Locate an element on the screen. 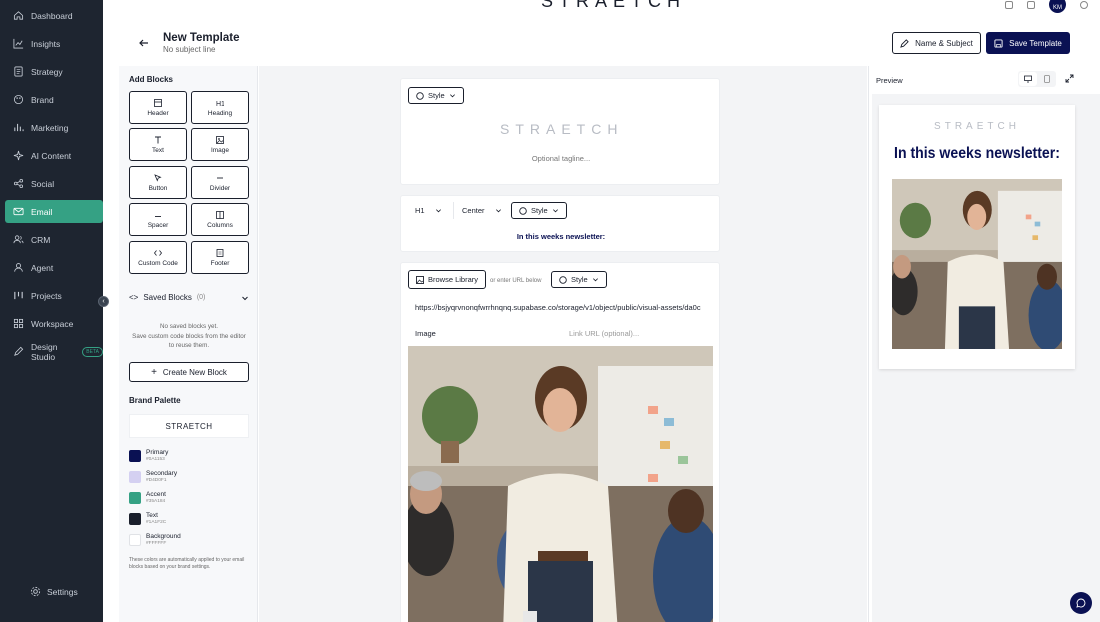 The width and height of the screenshot is (1100, 622). color-hex: #FFFFFF is located at coordinates (156, 543).